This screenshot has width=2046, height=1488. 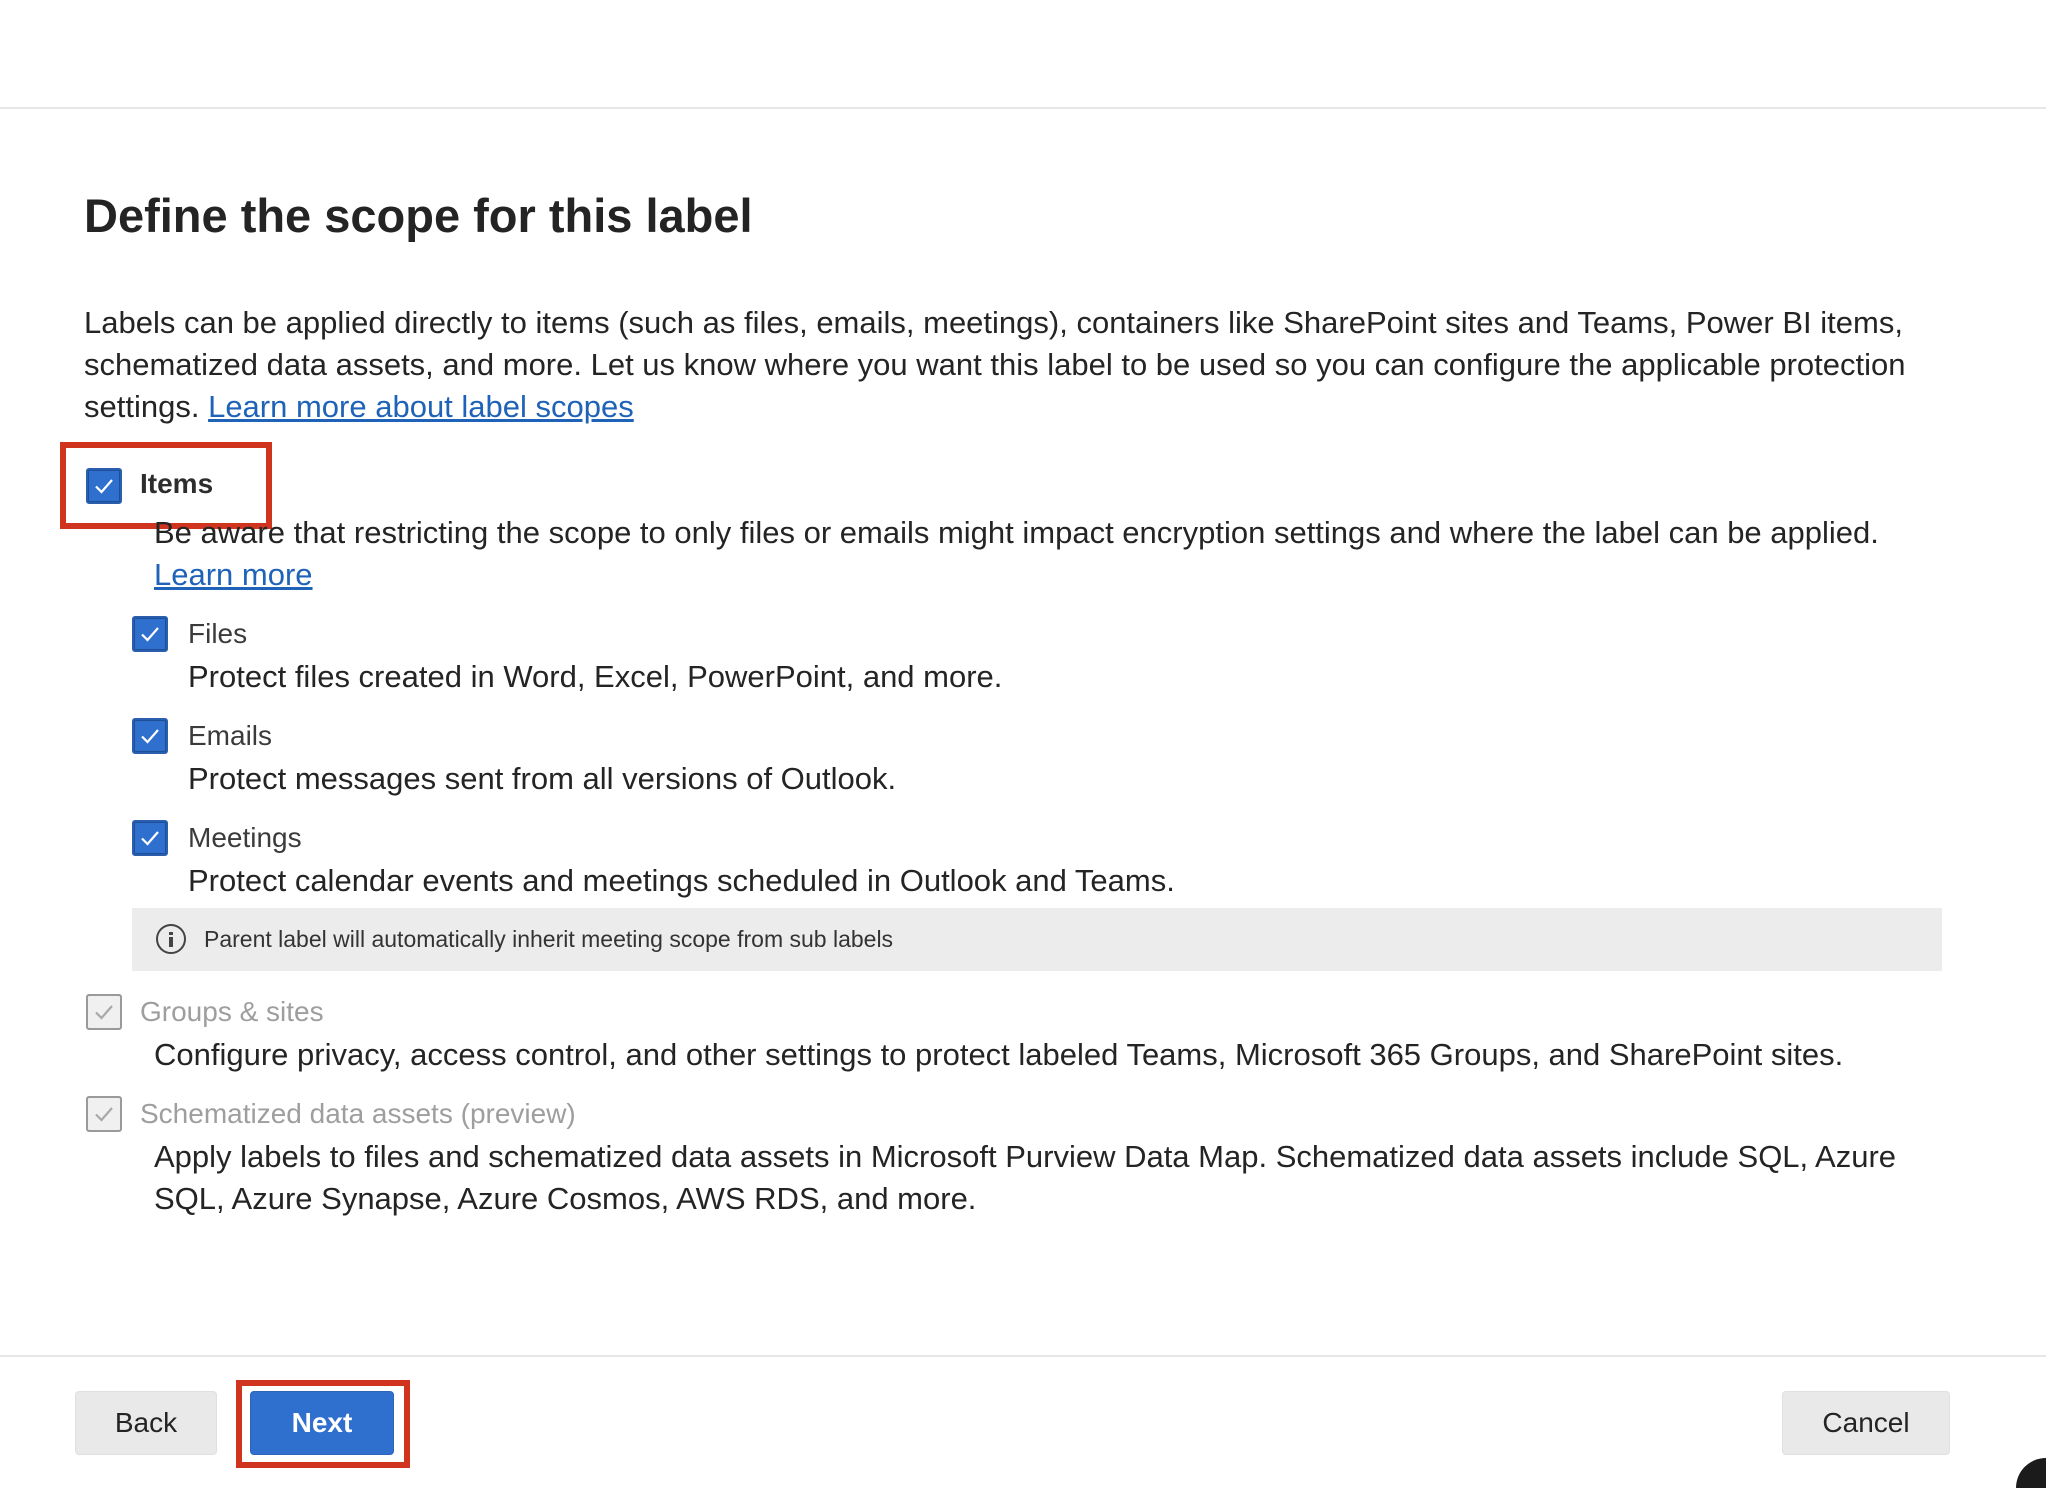 What do you see at coordinates (233, 574) in the screenshot?
I see `items-learn-more-link: Learn more` at bounding box center [233, 574].